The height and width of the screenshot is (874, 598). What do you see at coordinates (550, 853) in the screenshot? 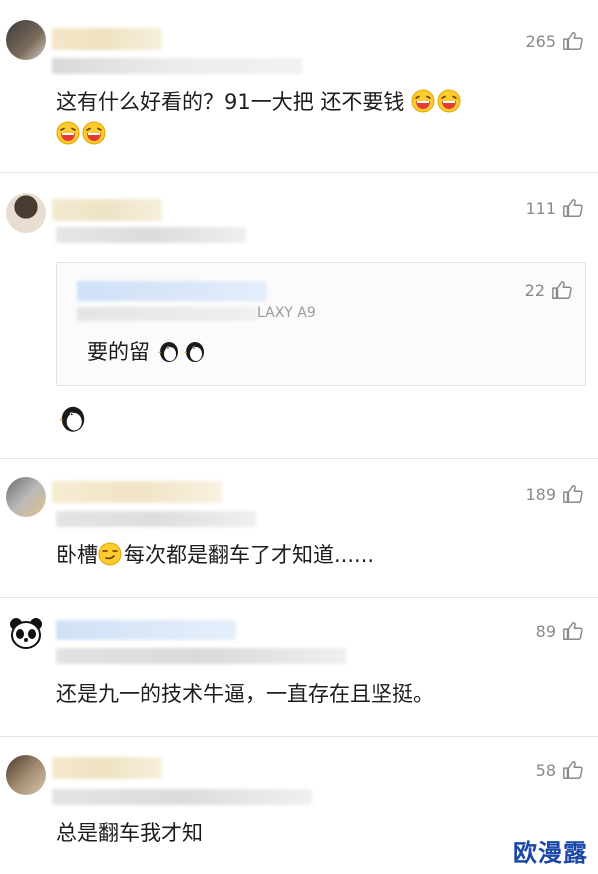
I see `watermark-text: 欧漫露` at bounding box center [550, 853].